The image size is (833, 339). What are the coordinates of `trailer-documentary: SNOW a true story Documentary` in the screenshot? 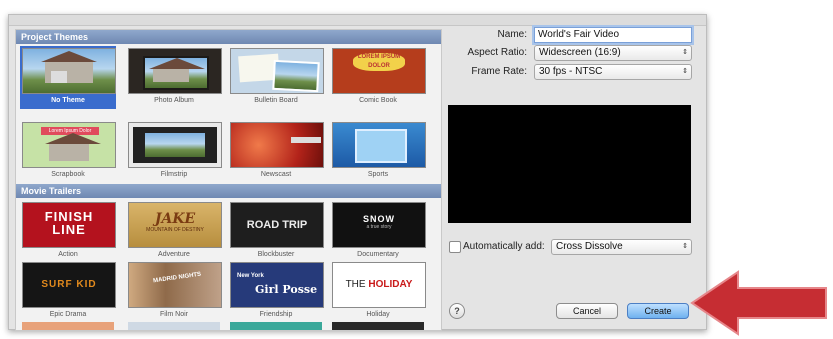 It's located at (378, 230).